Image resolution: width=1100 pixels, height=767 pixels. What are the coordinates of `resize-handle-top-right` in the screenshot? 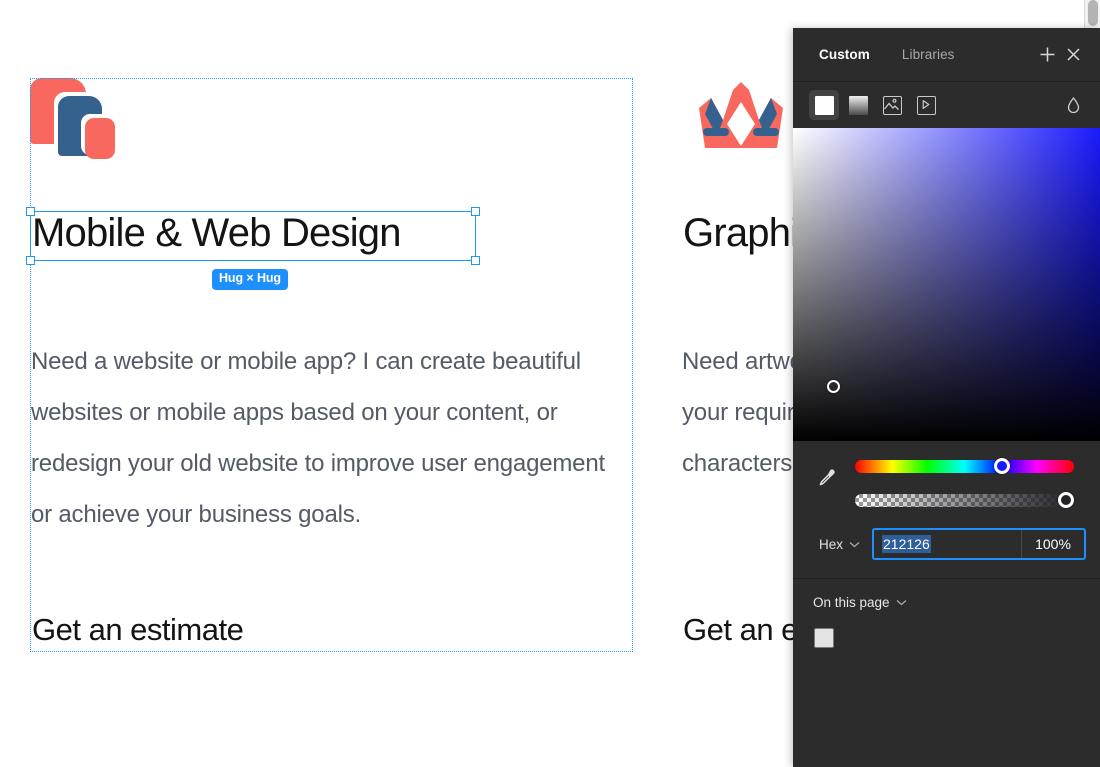 It's located at (475, 211).